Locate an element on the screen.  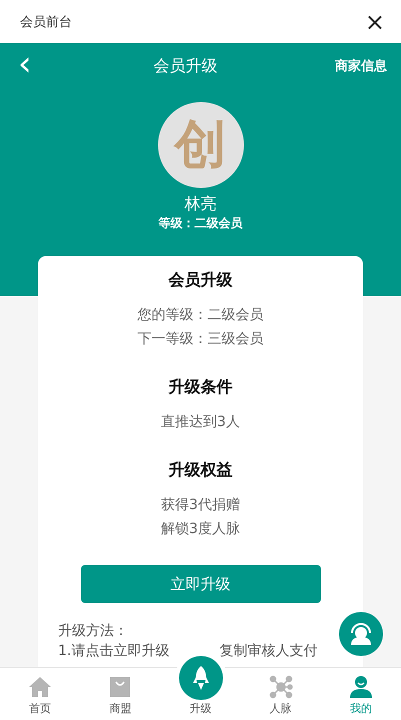
back-button: ‹ is located at coordinates (25, 64).